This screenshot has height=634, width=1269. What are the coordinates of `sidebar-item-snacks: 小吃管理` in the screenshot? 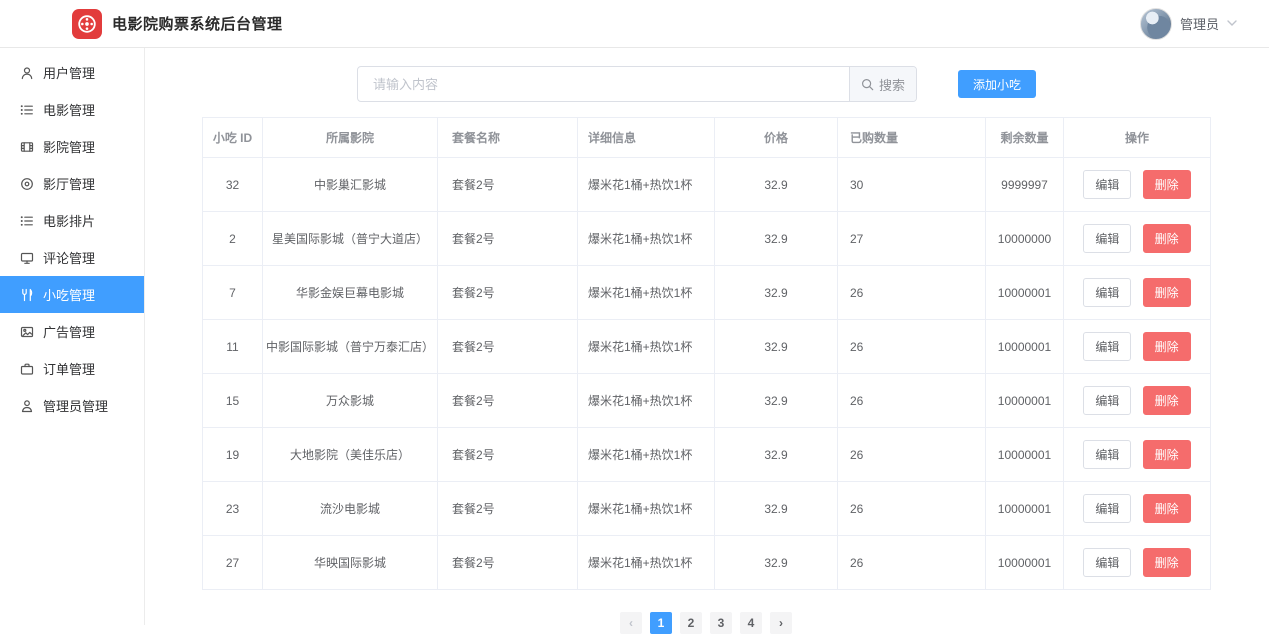 It's located at (72, 294).